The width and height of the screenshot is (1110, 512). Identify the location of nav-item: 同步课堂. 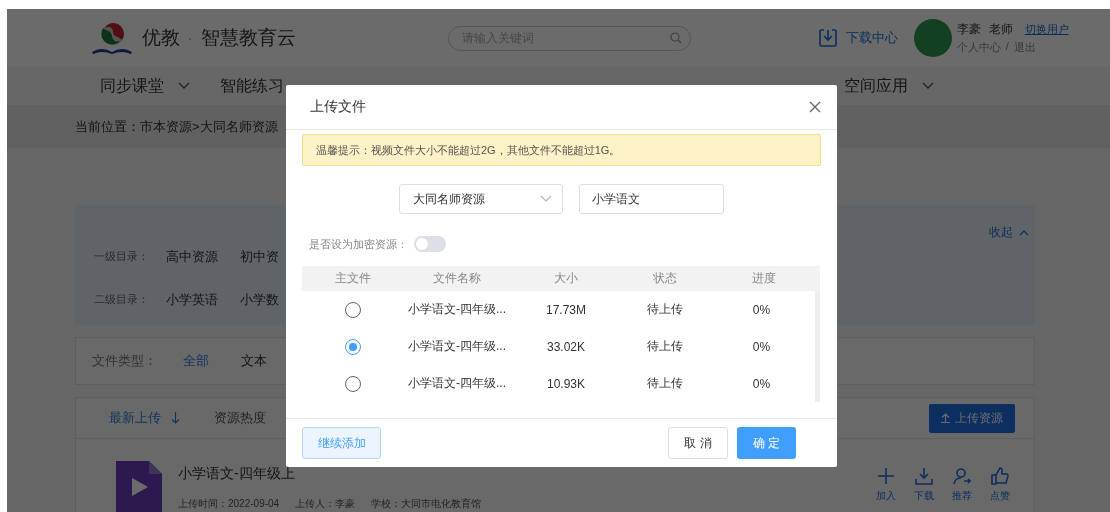
(145, 86).